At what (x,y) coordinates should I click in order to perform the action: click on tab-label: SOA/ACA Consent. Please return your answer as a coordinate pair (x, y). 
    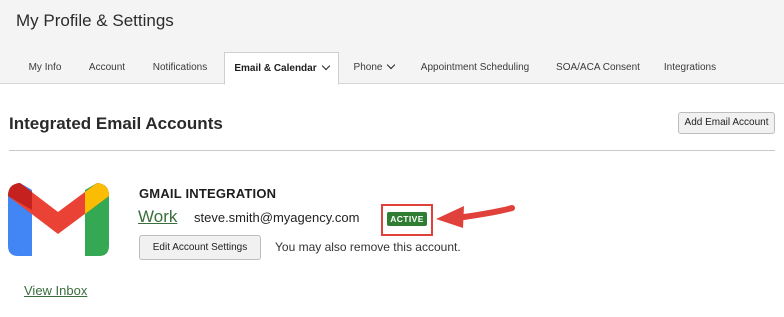
    Looking at the image, I should click on (598, 67).